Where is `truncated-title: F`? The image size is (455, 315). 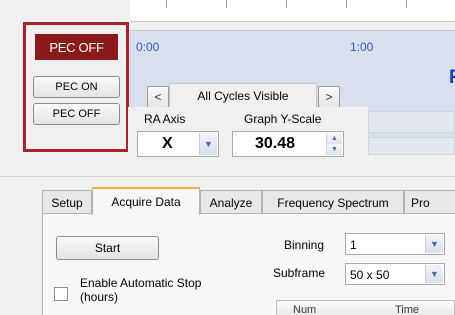
truncated-title: F is located at coordinates (452, 77).